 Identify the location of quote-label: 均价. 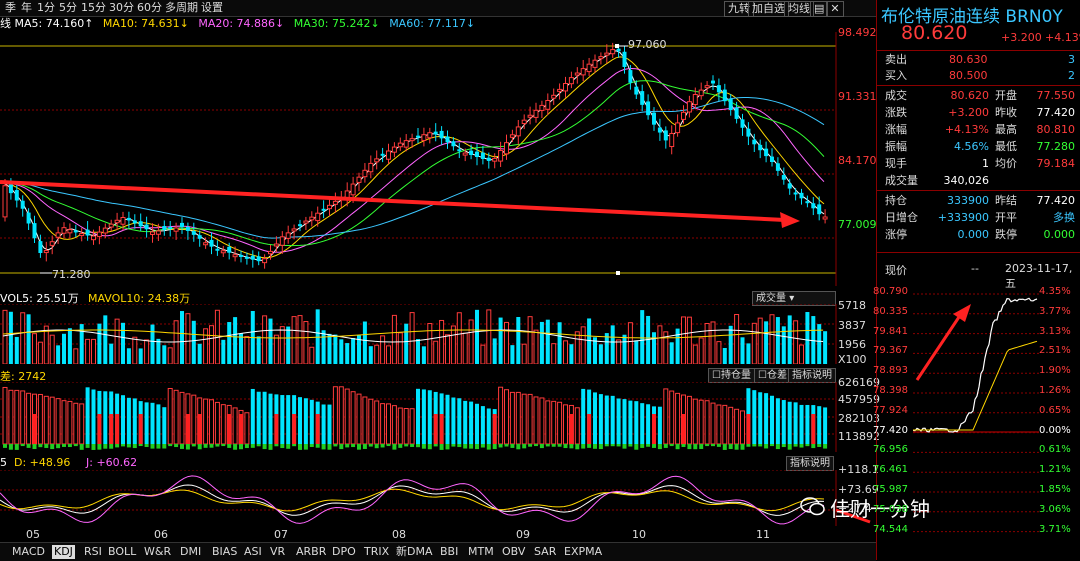
(1006, 163).